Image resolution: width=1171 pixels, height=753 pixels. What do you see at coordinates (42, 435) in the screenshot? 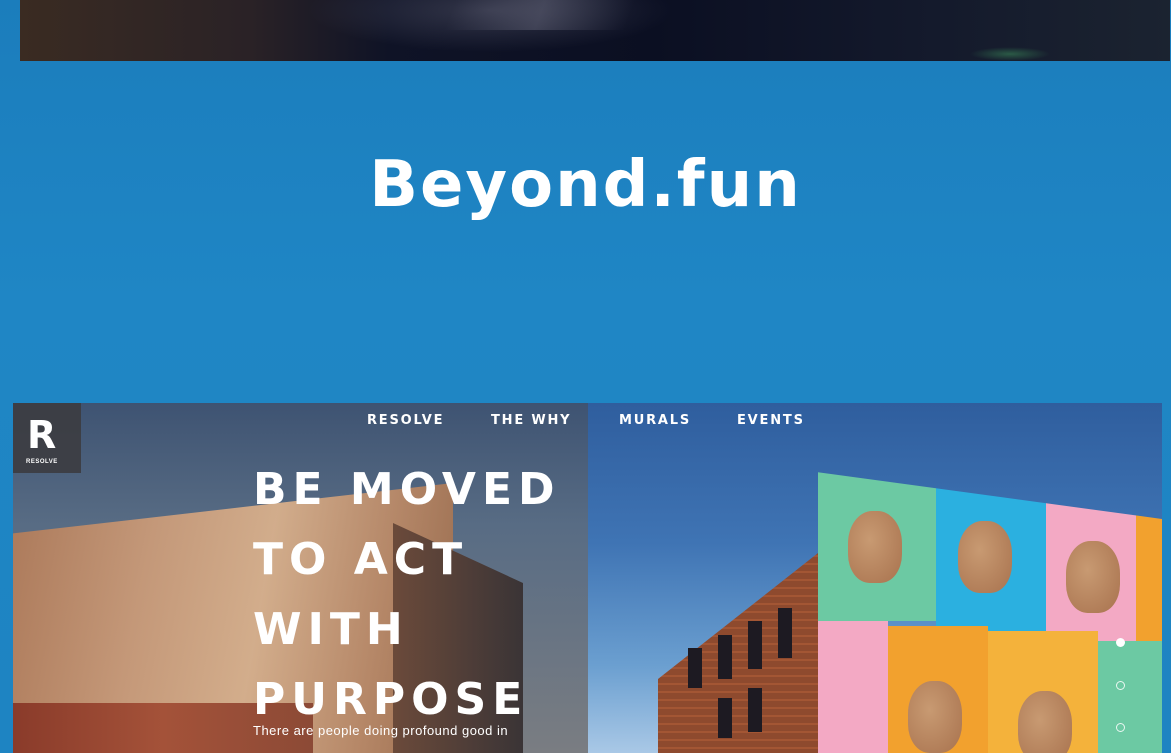
I see `logo-letter: R` at bounding box center [42, 435].